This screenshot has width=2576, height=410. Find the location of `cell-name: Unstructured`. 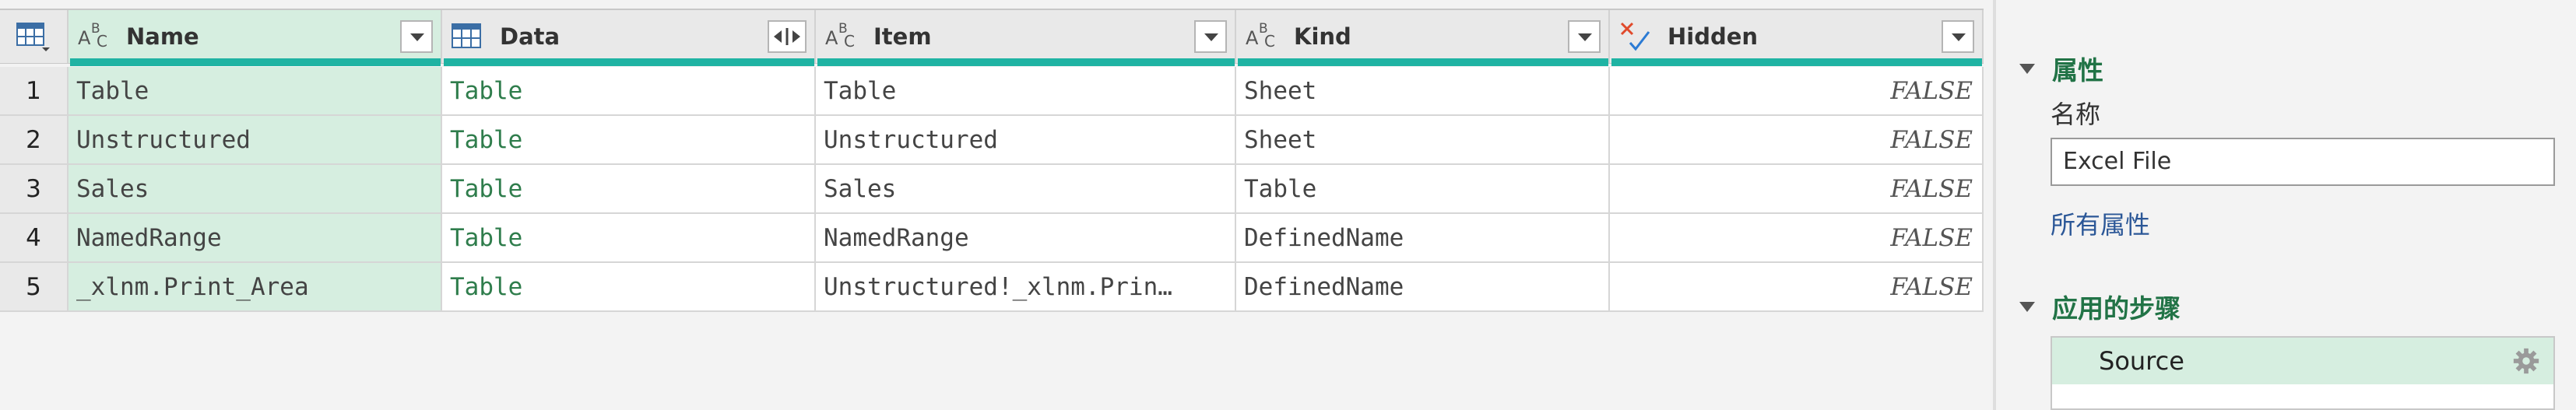

cell-name: Unstructured is located at coordinates (256, 140).